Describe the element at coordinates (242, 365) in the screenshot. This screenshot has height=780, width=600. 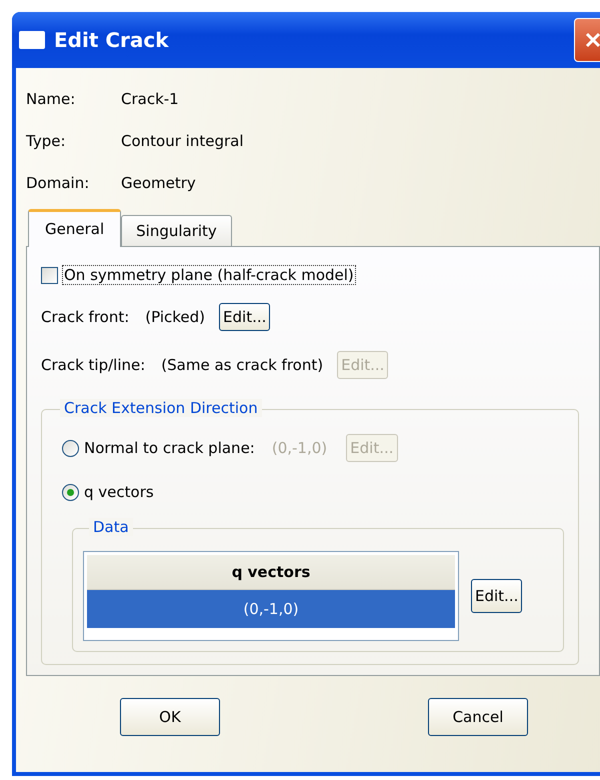
I see `field-value: (Same as crack front)` at that location.